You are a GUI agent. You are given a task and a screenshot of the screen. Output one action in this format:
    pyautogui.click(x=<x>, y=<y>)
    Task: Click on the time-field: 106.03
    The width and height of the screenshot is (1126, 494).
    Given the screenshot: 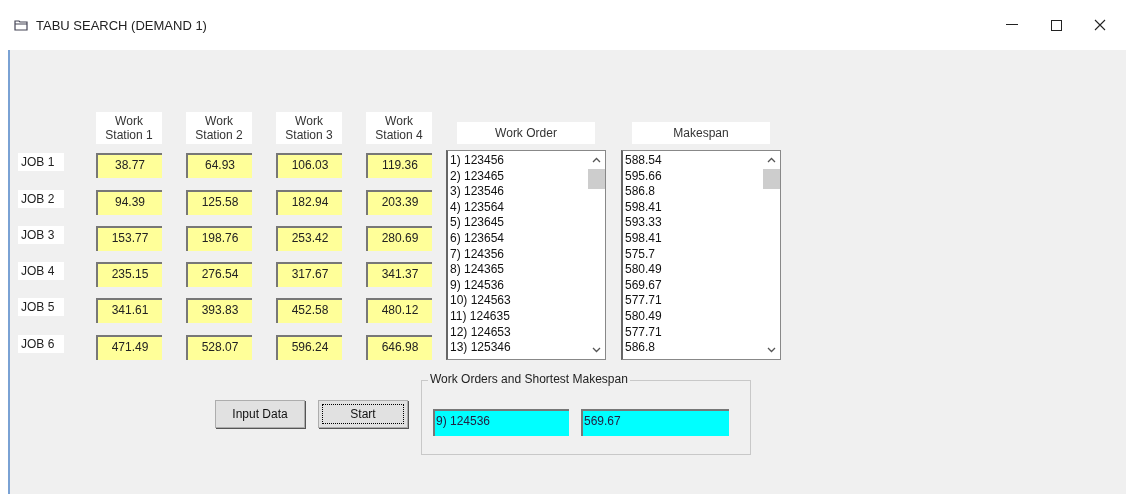 What is the action you would take?
    pyautogui.click(x=309, y=166)
    